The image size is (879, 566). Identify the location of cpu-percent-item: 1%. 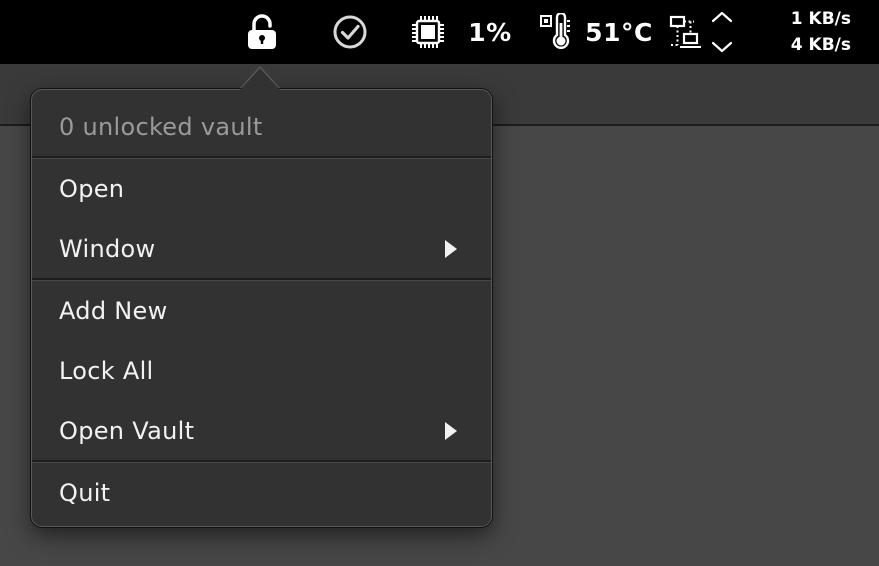
(490, 32).